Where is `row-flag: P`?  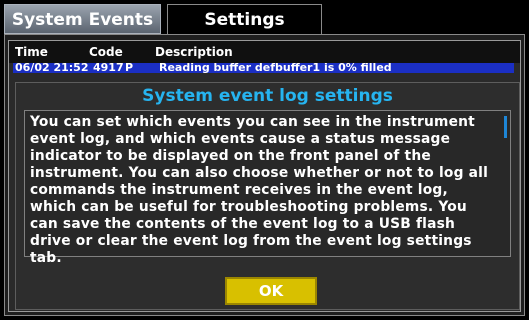 row-flag: P is located at coordinates (129, 68).